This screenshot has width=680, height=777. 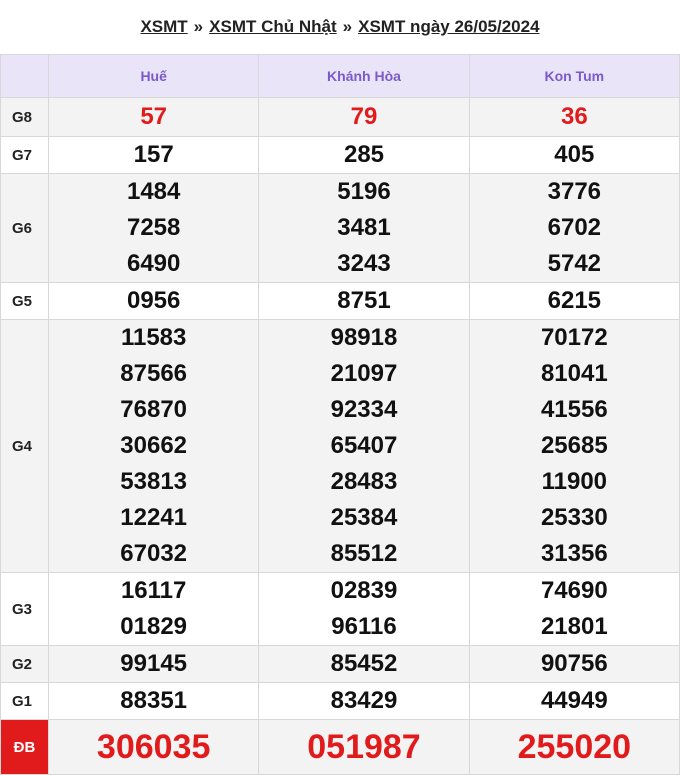 I want to click on prize-cell: 405, so click(x=574, y=155).